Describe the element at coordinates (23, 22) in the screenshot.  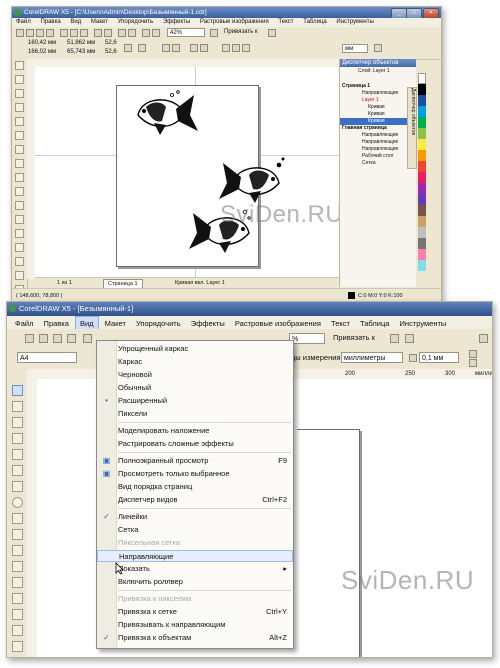
I see `menu-file: Файл` at that location.